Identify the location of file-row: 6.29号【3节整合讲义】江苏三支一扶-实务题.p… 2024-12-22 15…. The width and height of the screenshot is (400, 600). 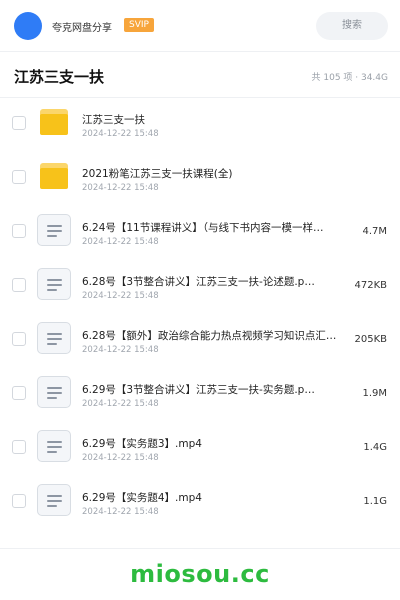
(200, 395).